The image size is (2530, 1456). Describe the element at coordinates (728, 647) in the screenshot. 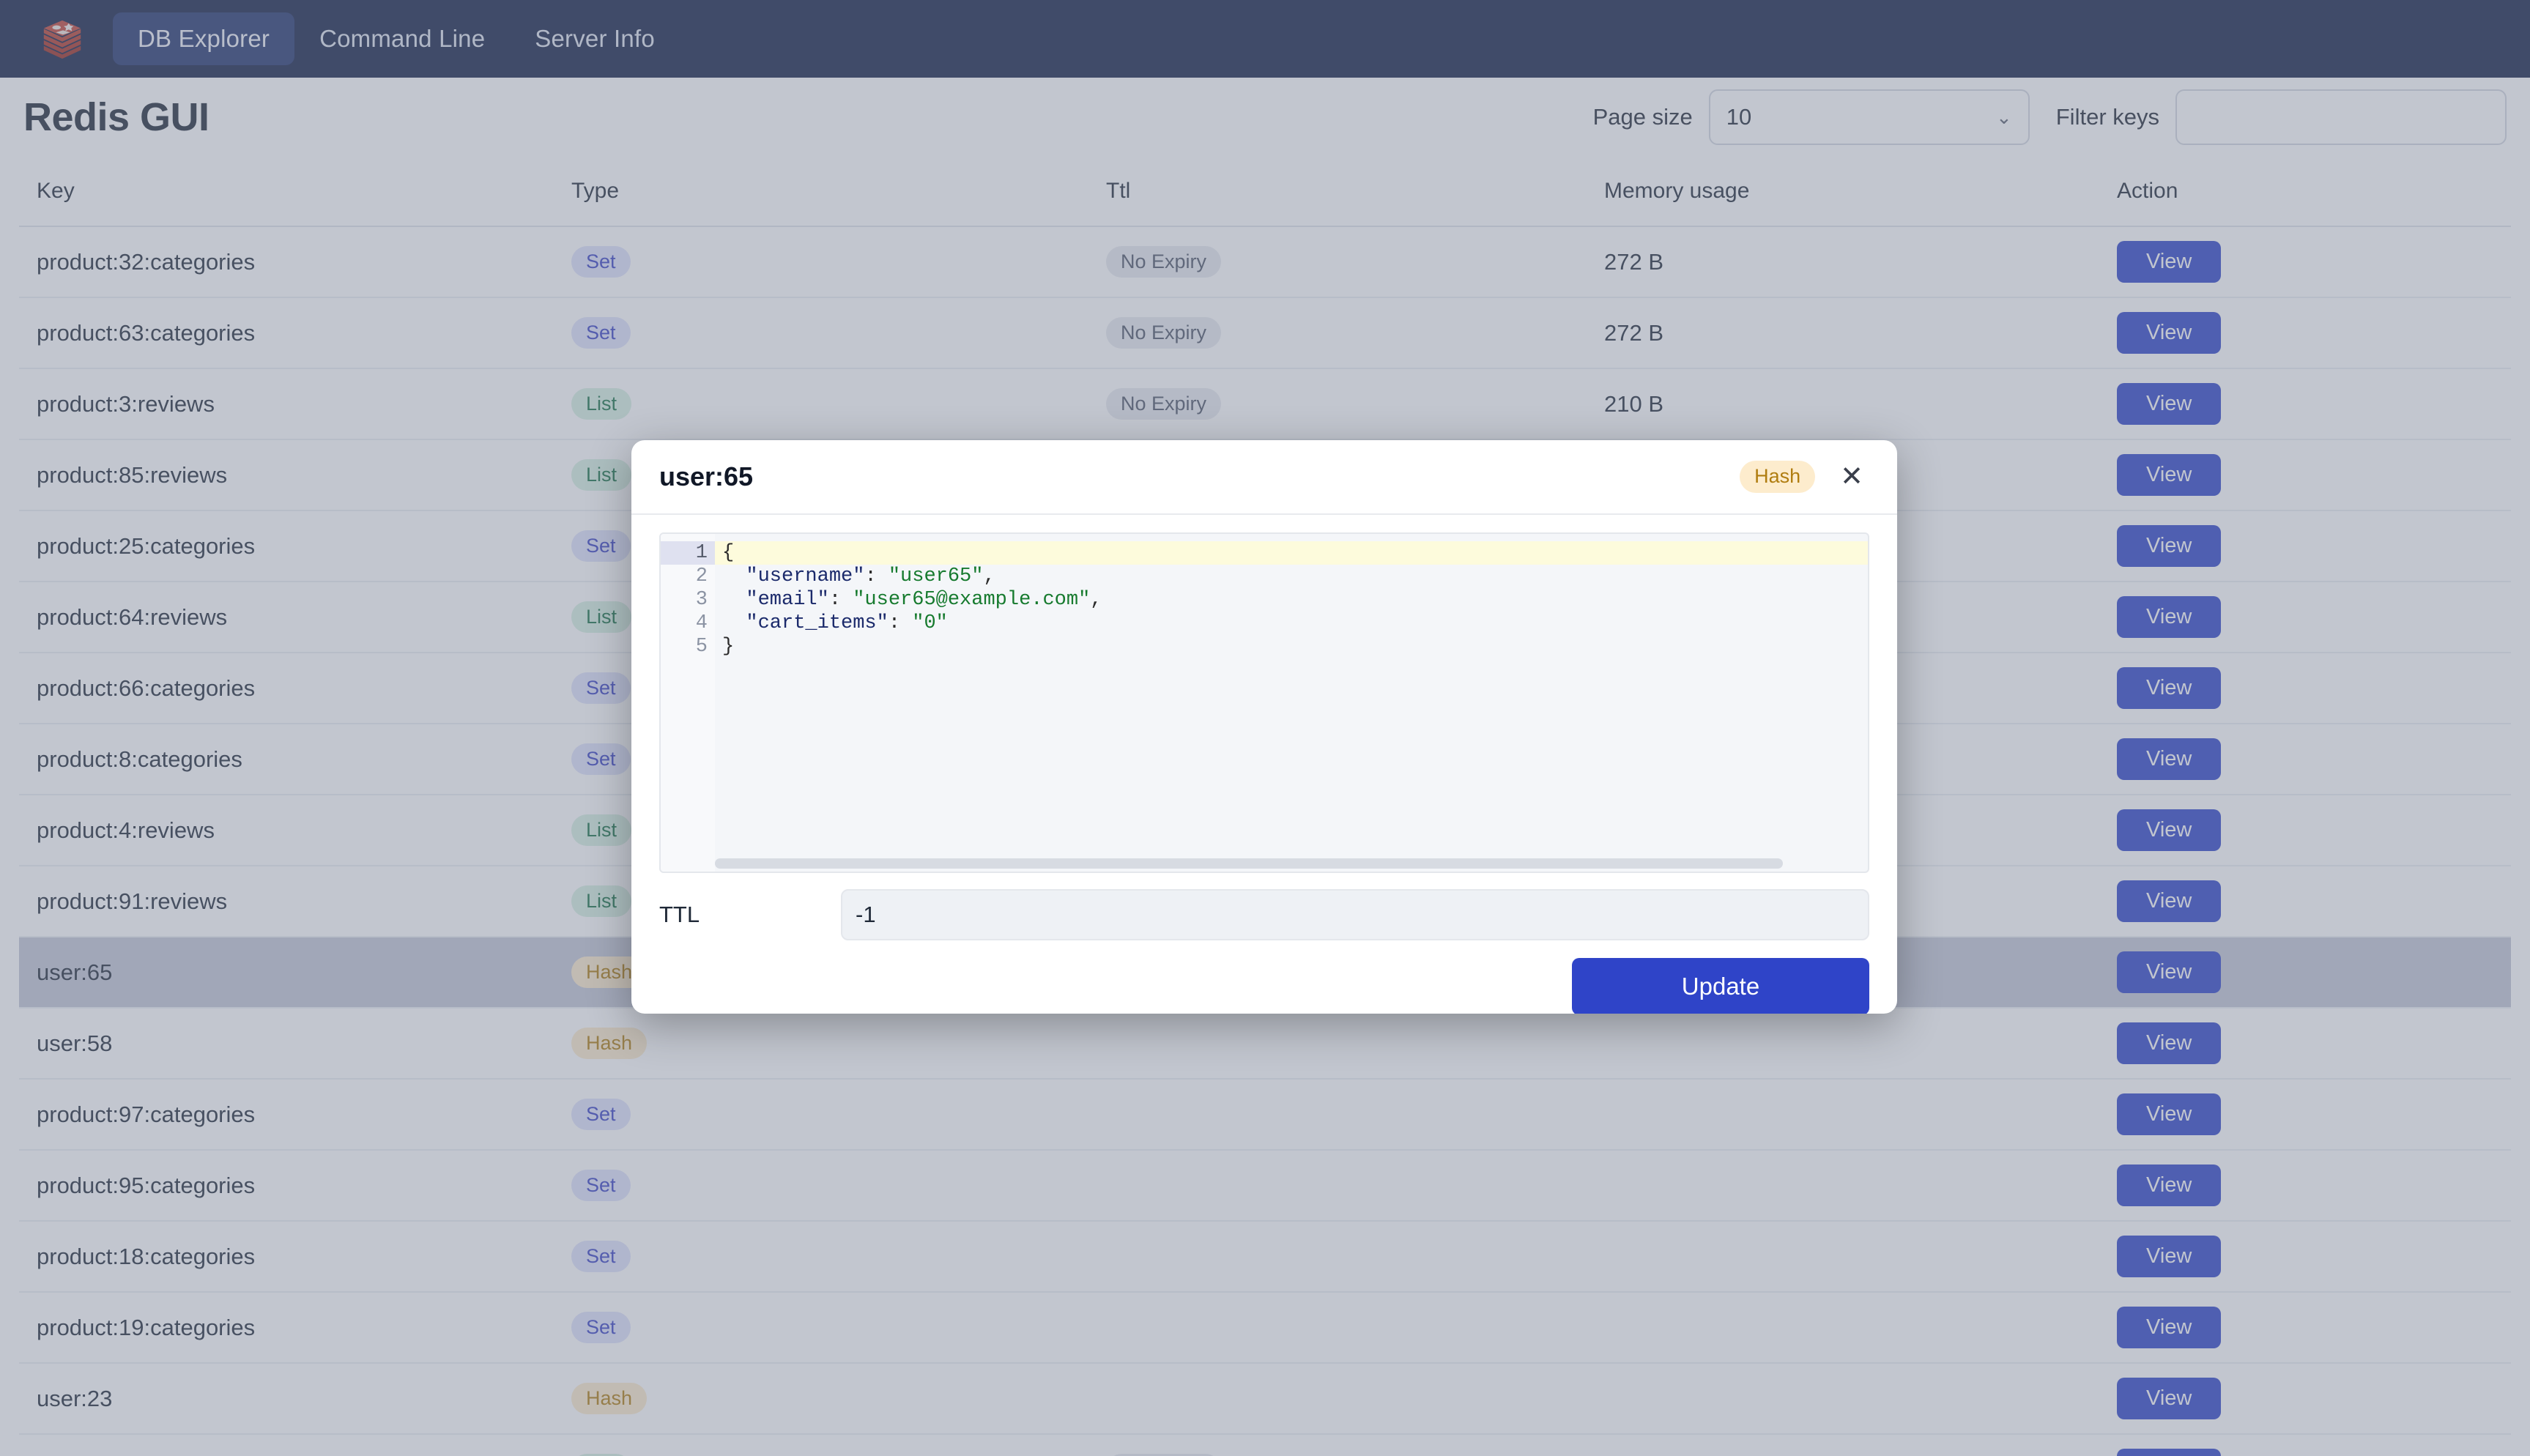

I see `code-token: }` at that location.